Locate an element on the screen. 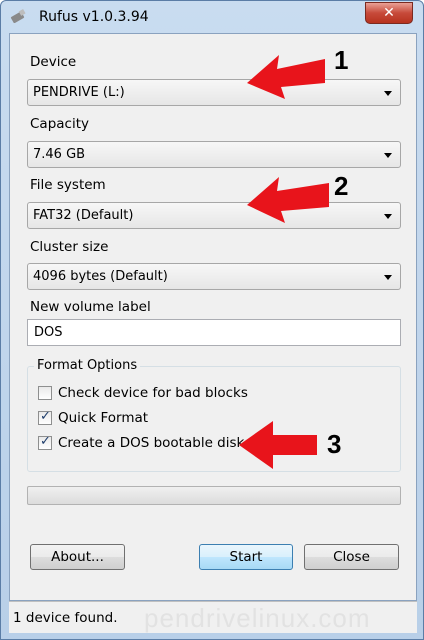 Image resolution: width=424 pixels, height=640 pixels. window-close-button: ✕ is located at coordinates (389, 13).